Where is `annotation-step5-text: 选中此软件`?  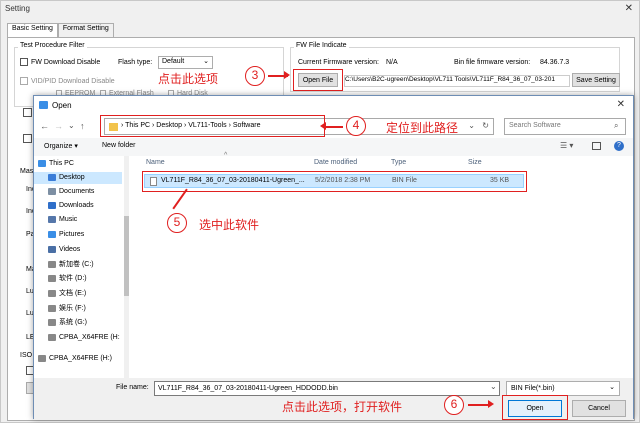 annotation-step5-text: 选中此软件 is located at coordinates (229, 225).